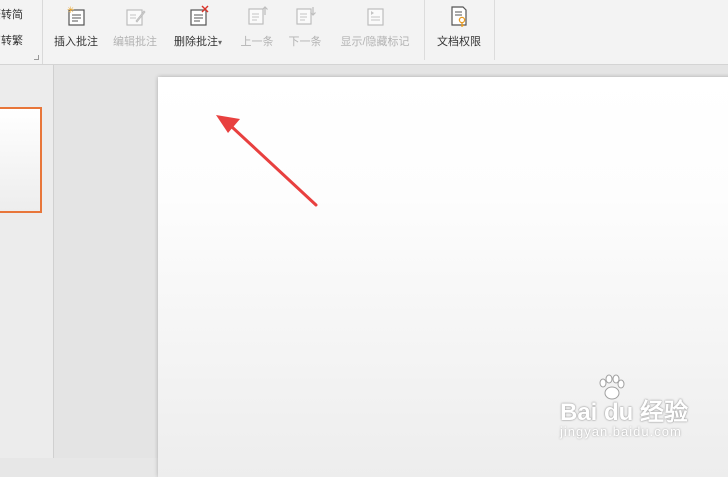 The height and width of the screenshot is (477, 728). I want to click on watermark-brand-text: Bai du 经验, so click(624, 412).